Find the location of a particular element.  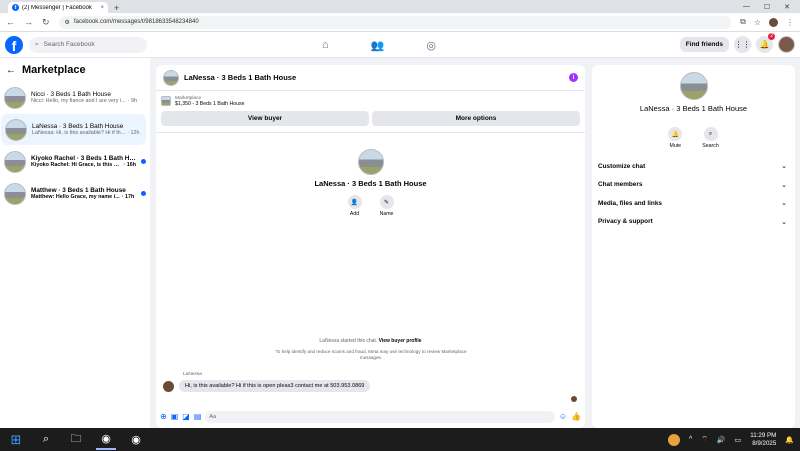

search-placeholder: Search Facebook is located at coordinates (69, 44).